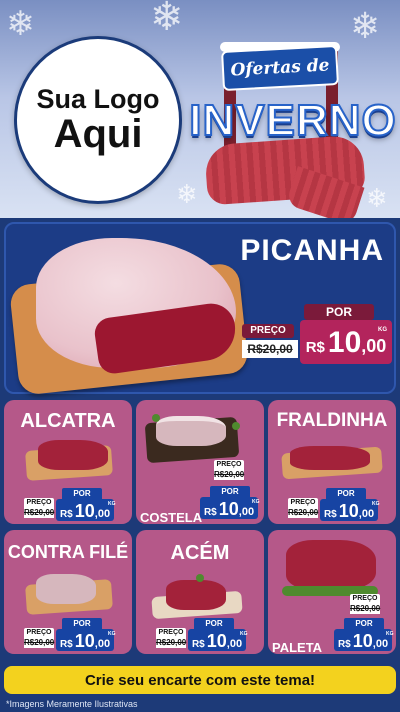 The height and width of the screenshot is (712, 400). I want to click on product-card-fraldinha: FRALDINHA PREÇO R$20,00 POR R$ 10 ,00 KG, so click(332, 462).